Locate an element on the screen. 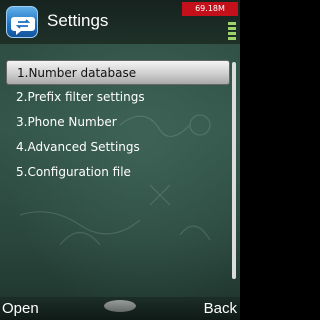 The height and width of the screenshot is (320, 320). menu-item-advanced-settings: 4.Advanced Settings is located at coordinates (118, 147).